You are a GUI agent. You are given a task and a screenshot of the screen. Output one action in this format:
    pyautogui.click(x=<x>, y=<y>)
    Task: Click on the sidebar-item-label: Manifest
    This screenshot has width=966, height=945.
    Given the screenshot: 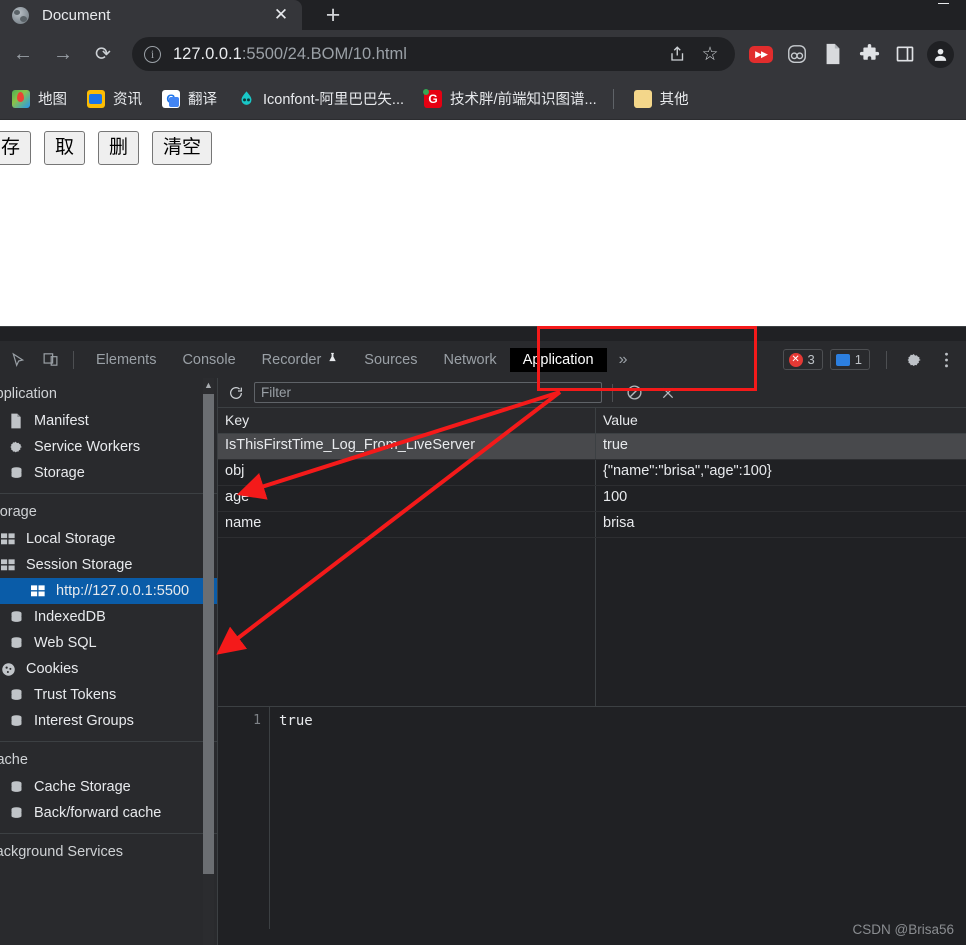 What is the action you would take?
    pyautogui.click(x=61, y=421)
    